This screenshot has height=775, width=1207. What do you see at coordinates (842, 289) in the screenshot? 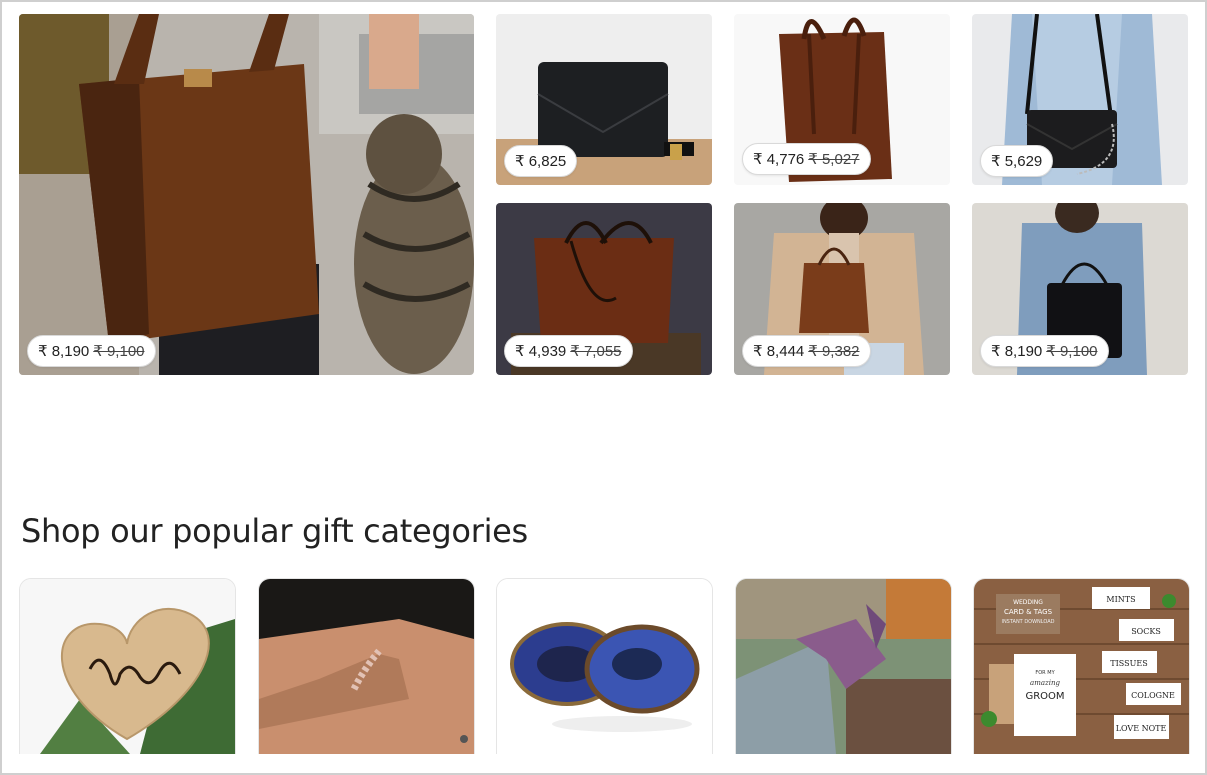
I see `listing-card: ₹ 8,444 ₹ 9,382` at bounding box center [842, 289].